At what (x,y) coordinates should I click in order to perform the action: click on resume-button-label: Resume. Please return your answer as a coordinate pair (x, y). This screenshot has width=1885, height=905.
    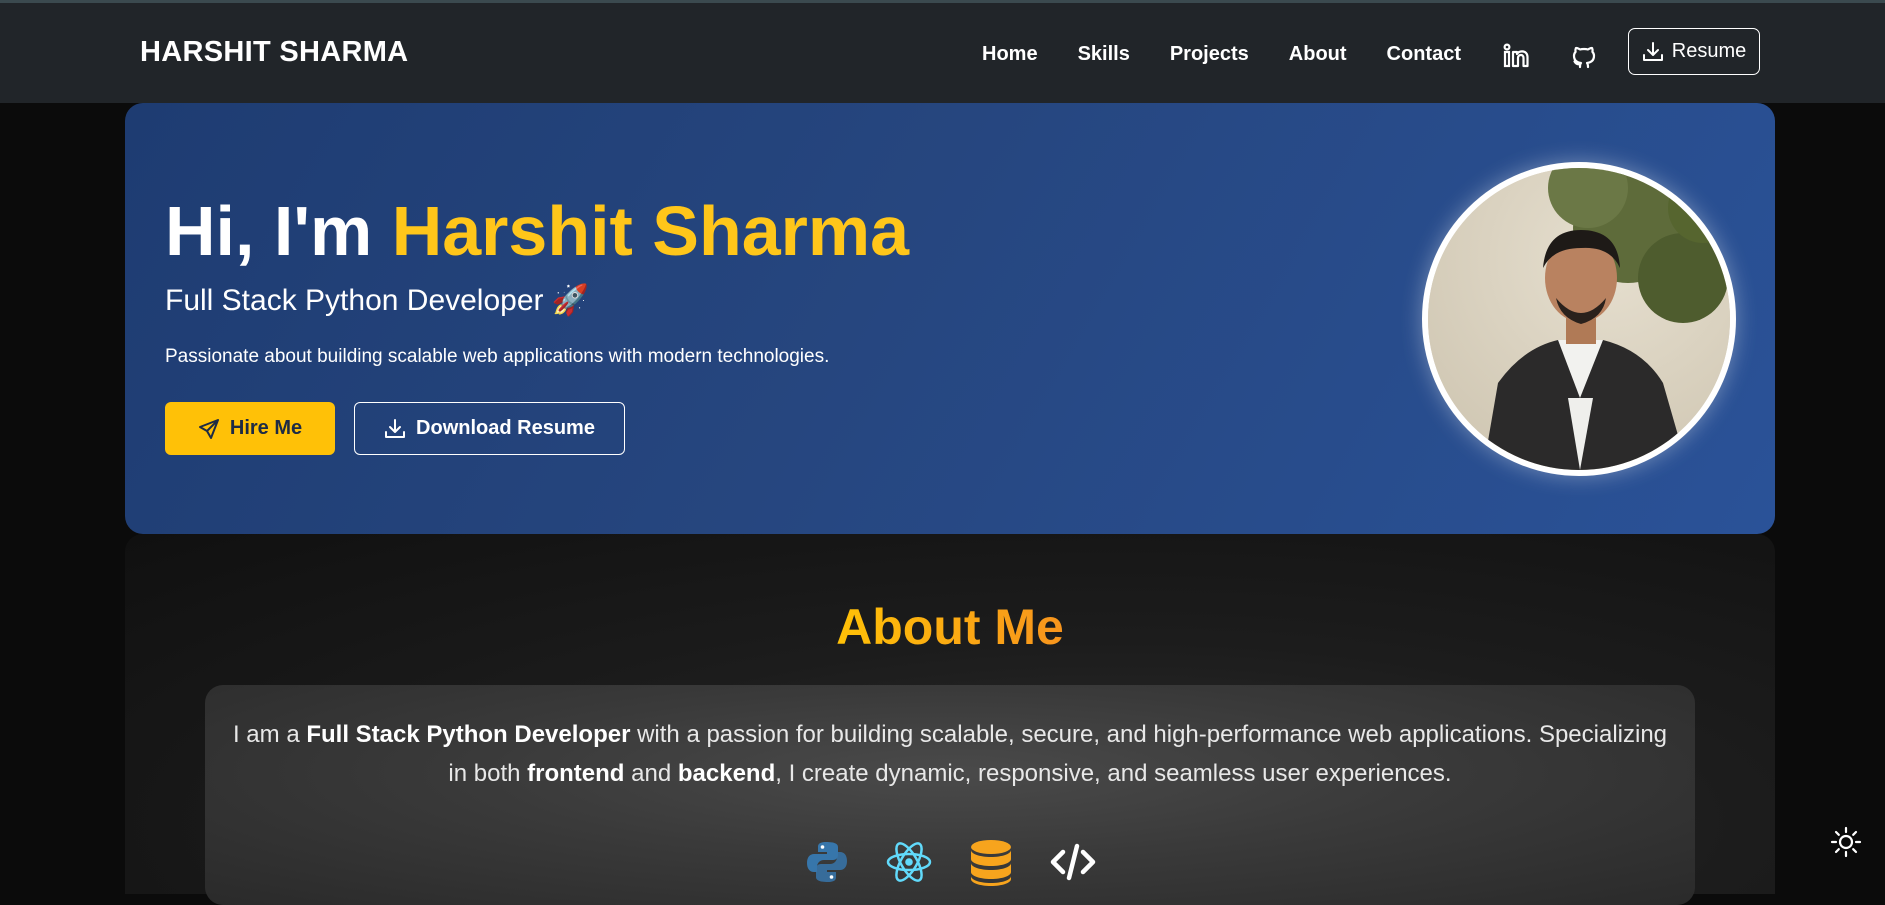
    Looking at the image, I should click on (1709, 51).